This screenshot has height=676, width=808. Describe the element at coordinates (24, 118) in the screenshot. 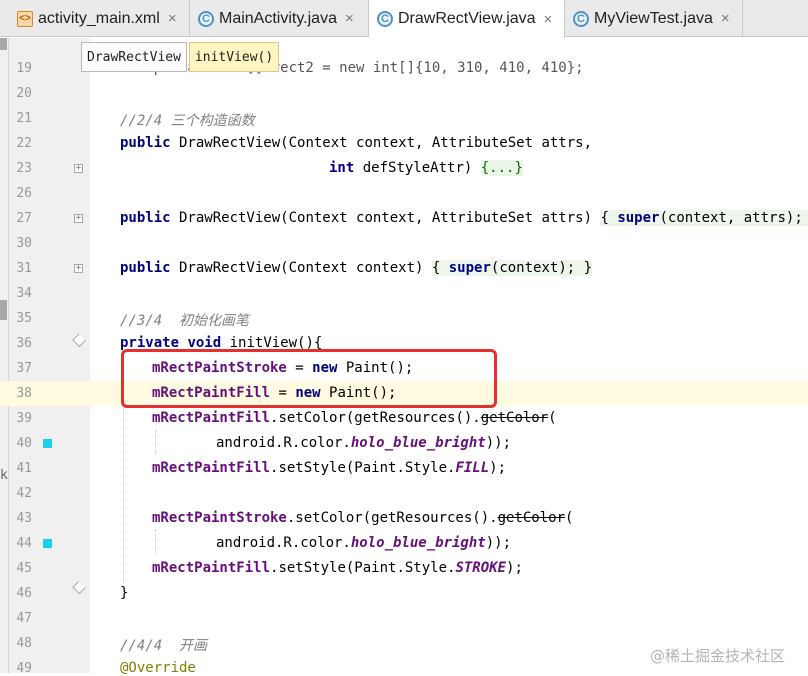

I see `line-number: 21` at that location.